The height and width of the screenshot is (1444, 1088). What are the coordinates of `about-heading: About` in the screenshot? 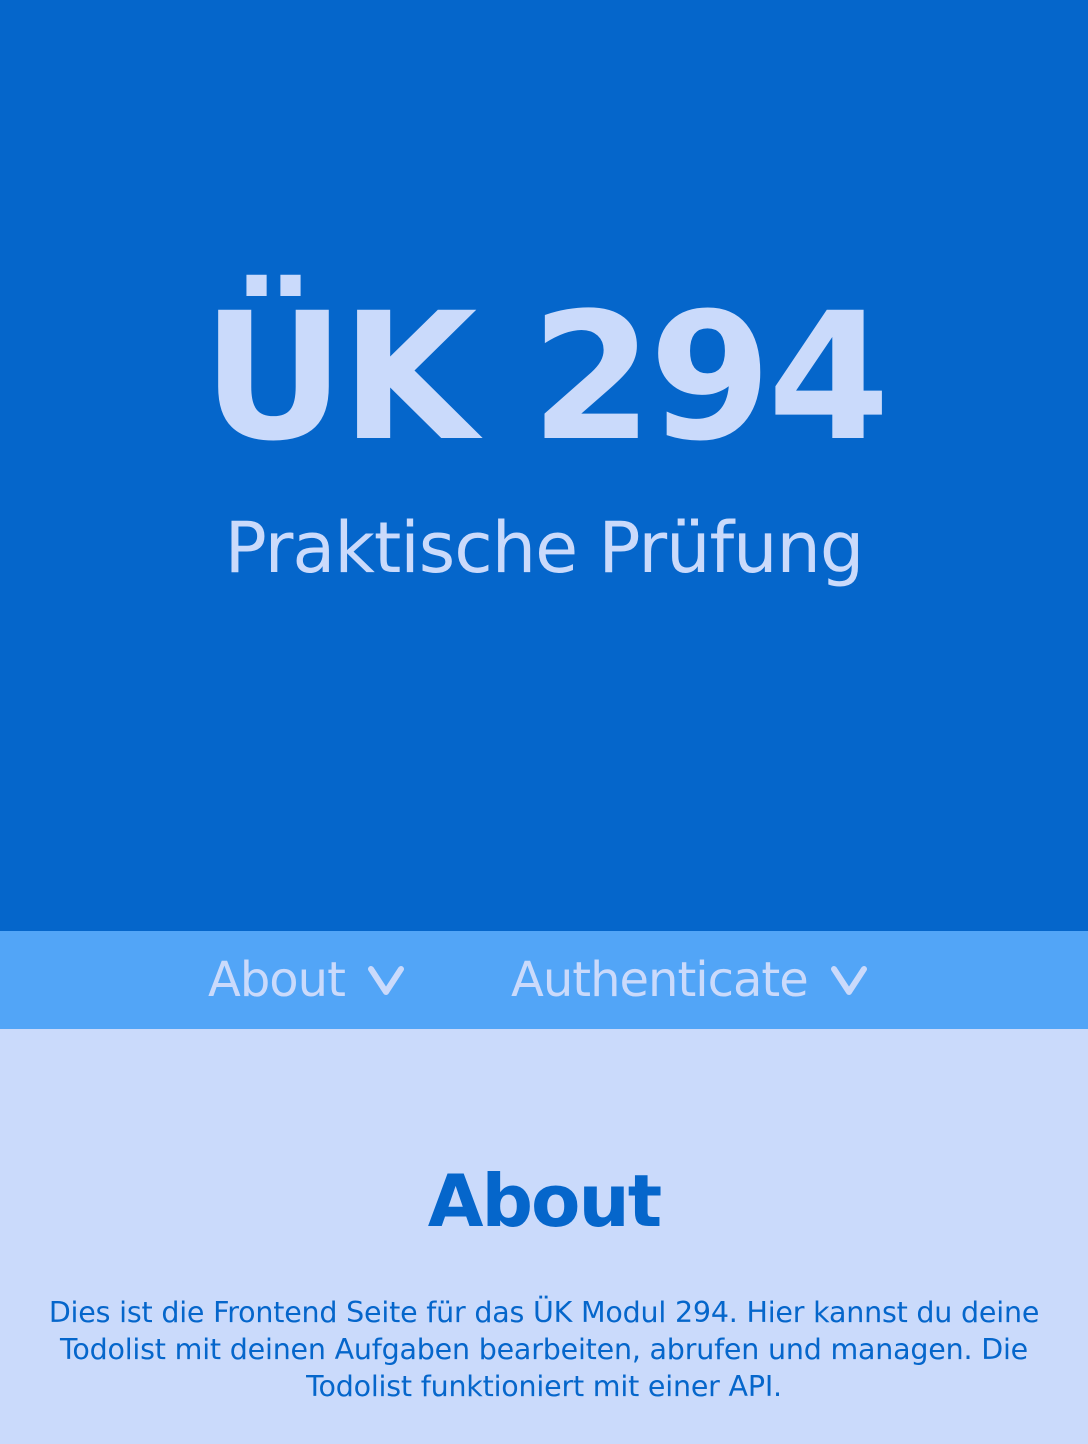 It's located at (544, 1201).